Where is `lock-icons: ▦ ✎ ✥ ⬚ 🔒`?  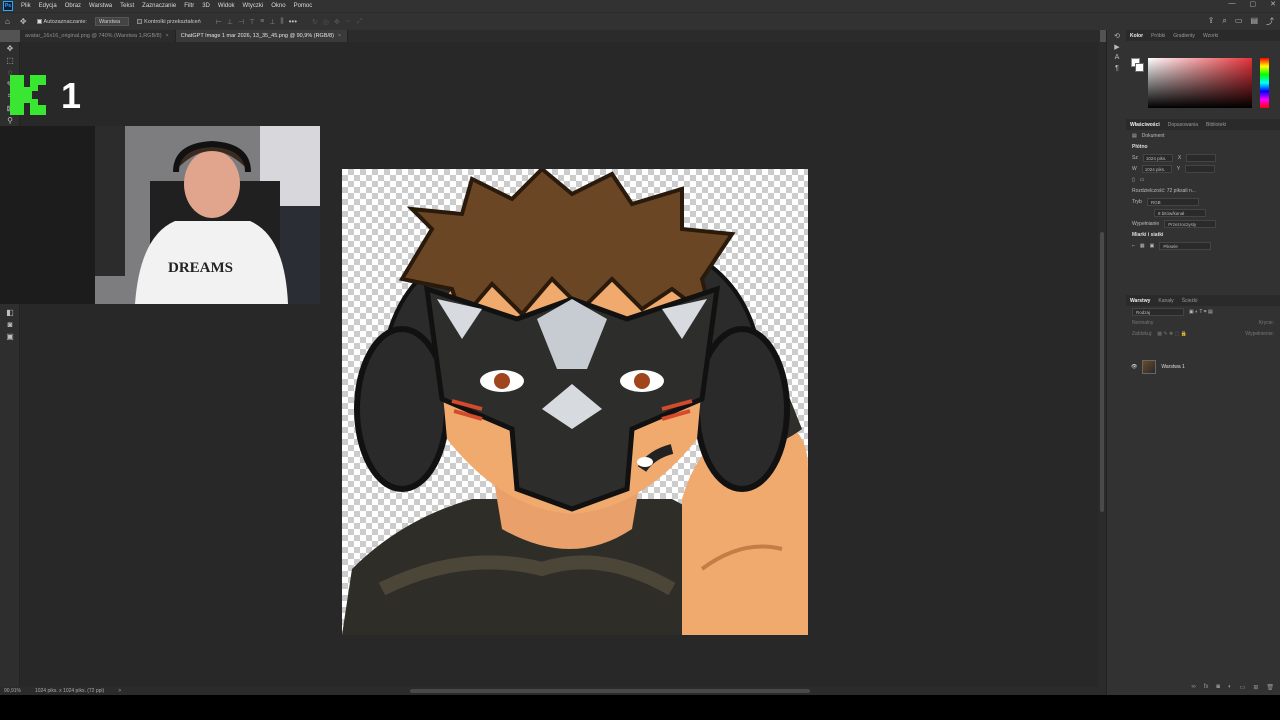 lock-icons: ▦ ✎ ✥ ⬚ 🔒 is located at coordinates (1172, 334).